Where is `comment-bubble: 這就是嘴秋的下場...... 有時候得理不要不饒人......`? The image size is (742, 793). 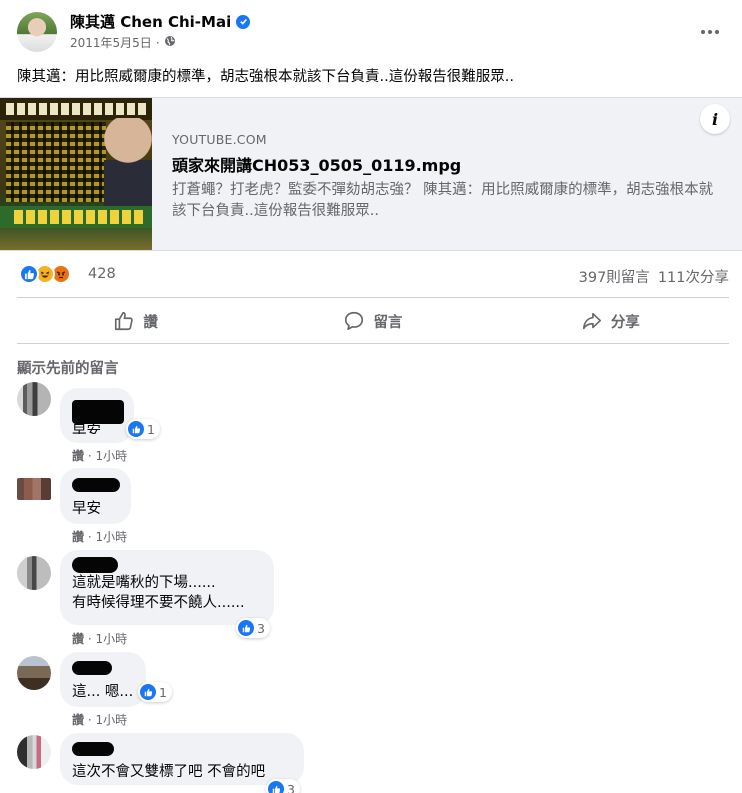 comment-bubble: 這就是嘴秋的下場...... 有時候得理不要不饒人...... is located at coordinates (167, 587).